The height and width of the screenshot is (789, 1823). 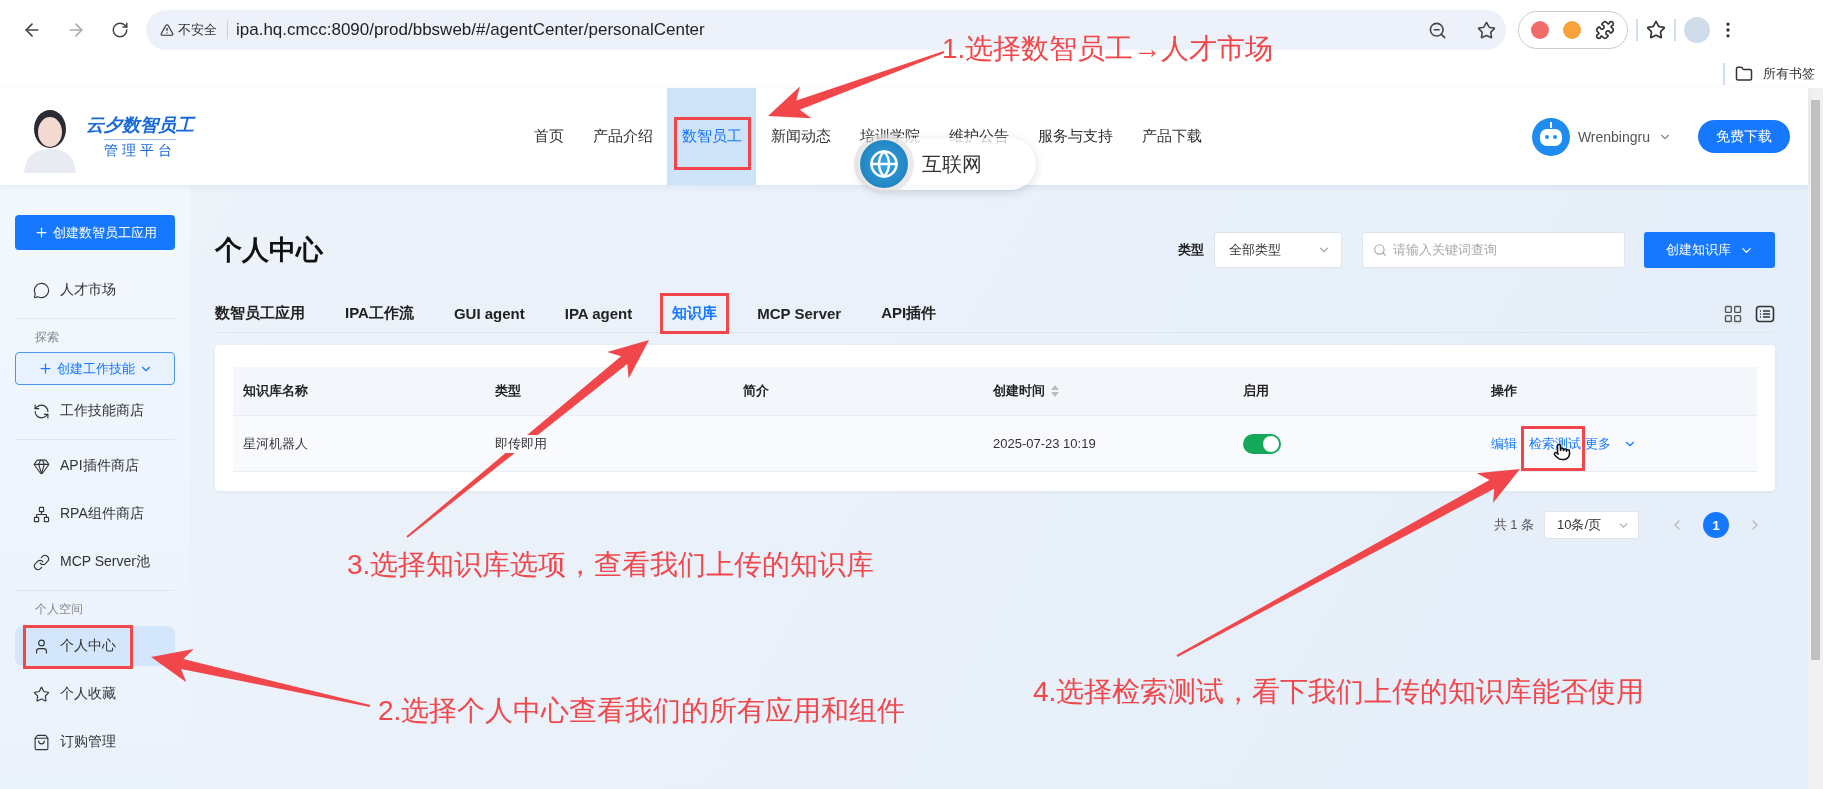 What do you see at coordinates (799, 313) in the screenshot?
I see `tab: MCP Server` at bounding box center [799, 313].